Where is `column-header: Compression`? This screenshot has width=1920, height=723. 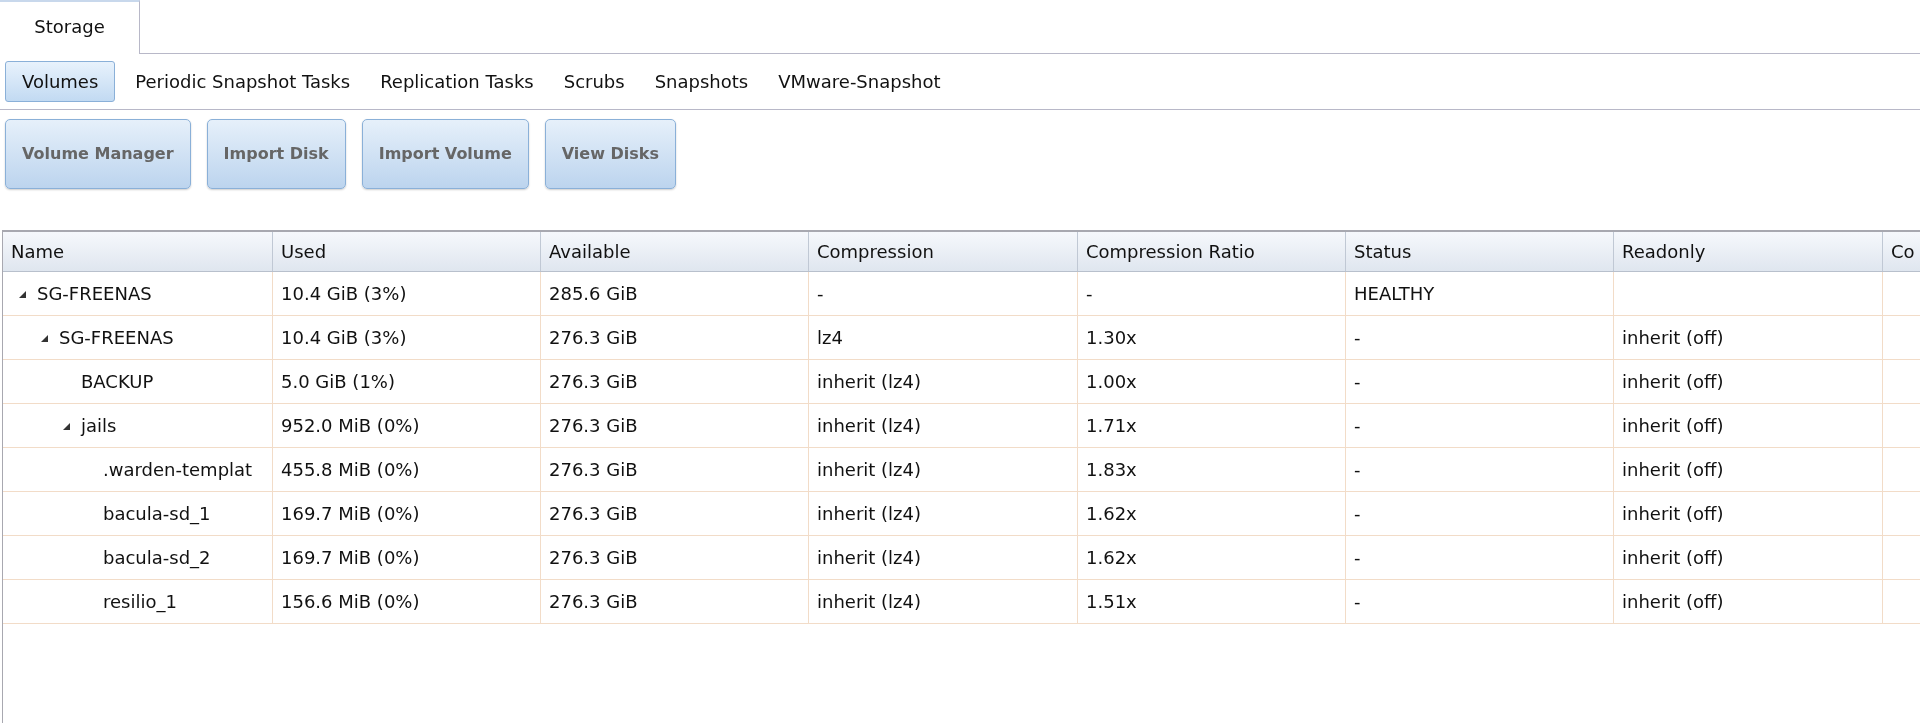
column-header: Compression is located at coordinates (943, 251).